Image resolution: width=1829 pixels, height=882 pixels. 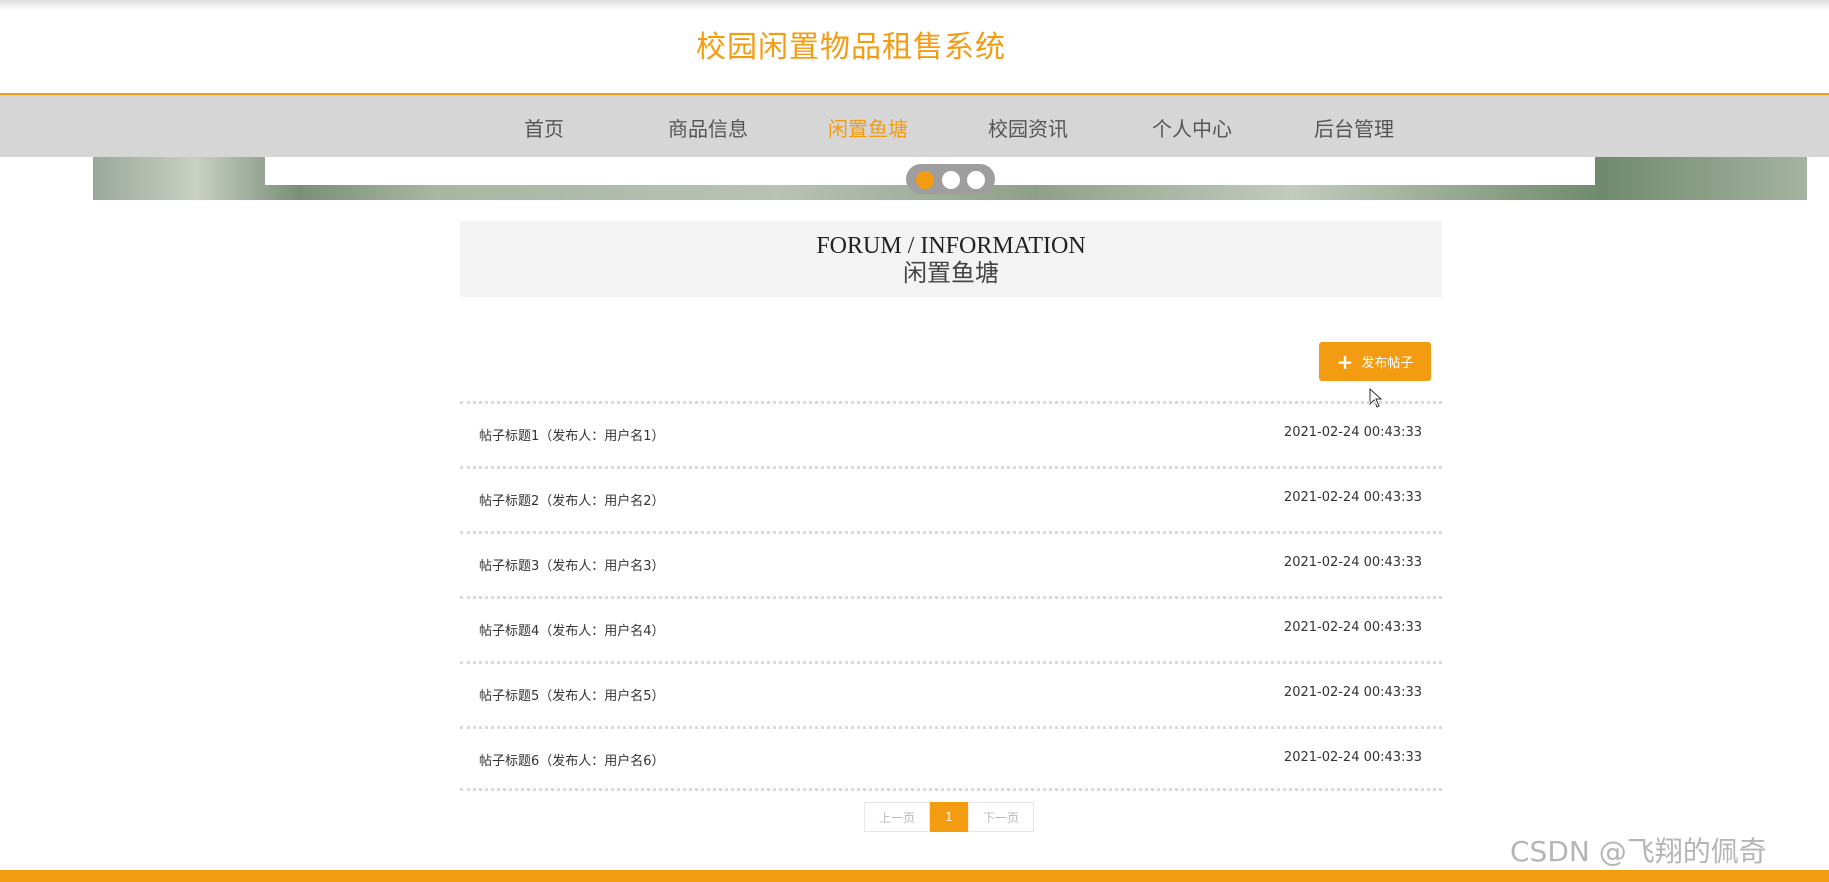 I want to click on post-title: 帖子标题6（发布人：用户名6）, so click(x=572, y=759).